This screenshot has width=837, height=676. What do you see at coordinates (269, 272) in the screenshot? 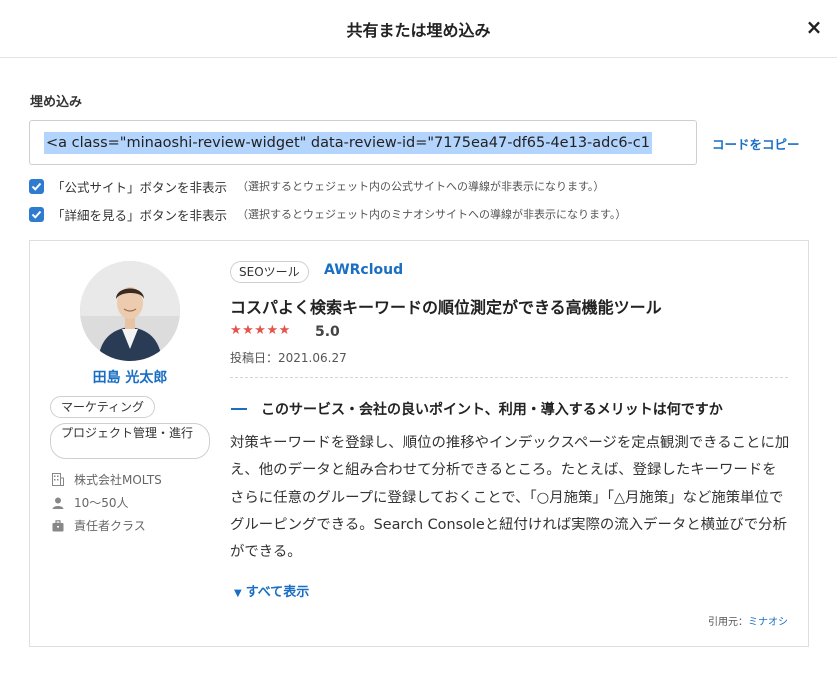
I see `category-badge: SEOツール` at bounding box center [269, 272].